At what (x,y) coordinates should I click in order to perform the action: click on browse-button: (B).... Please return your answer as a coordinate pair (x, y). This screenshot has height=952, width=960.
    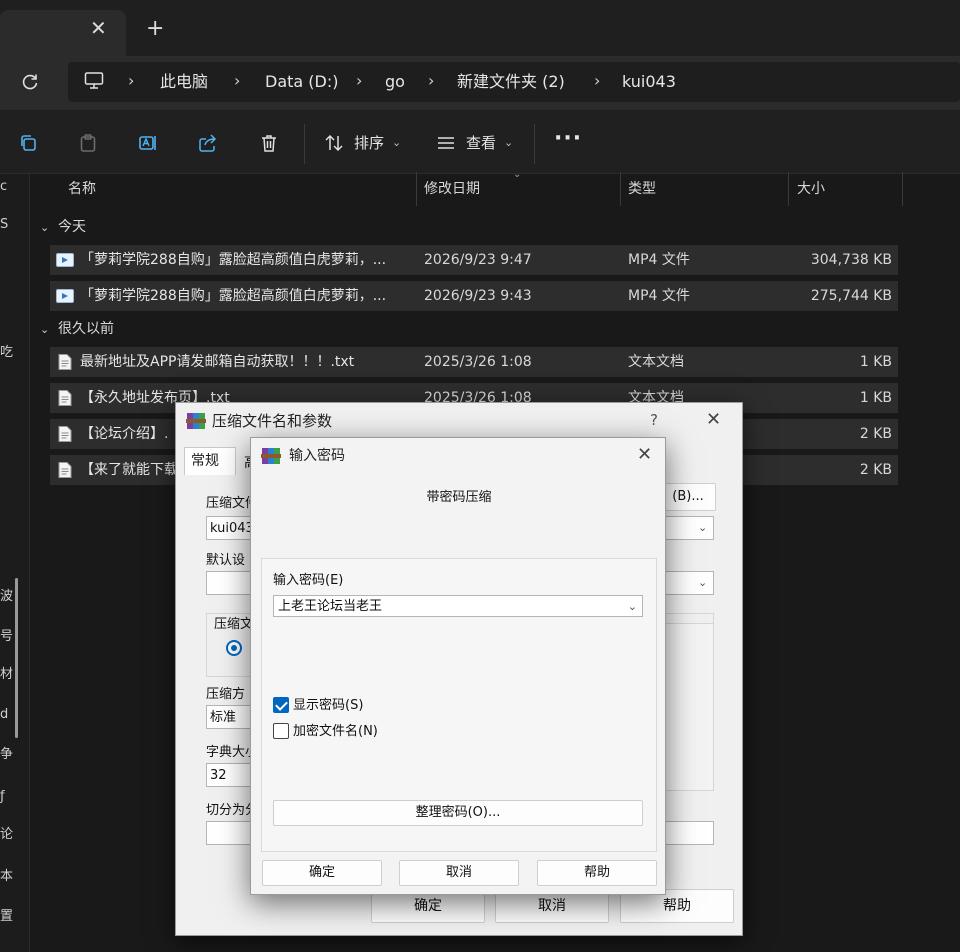
    Looking at the image, I should click on (688, 497).